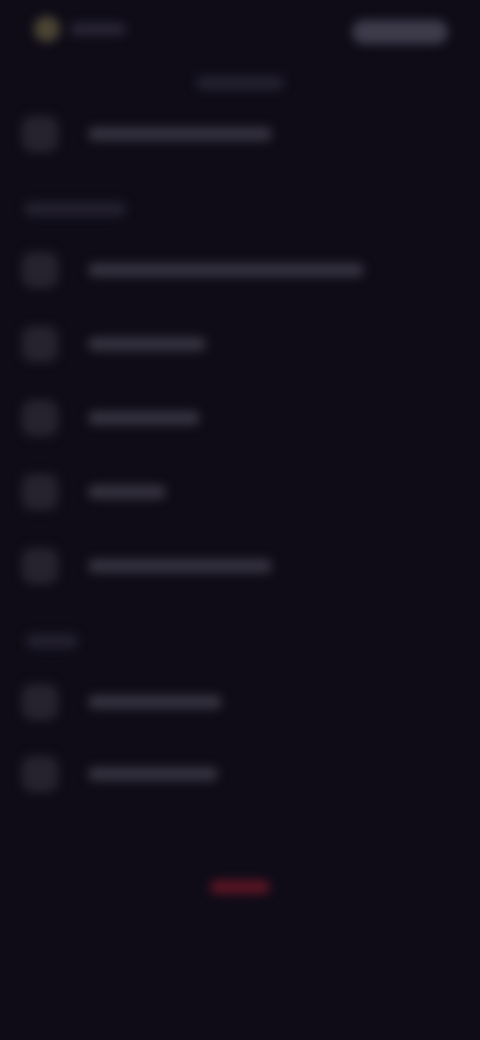 The image size is (480, 1040). Describe the element at coordinates (40, 492) in the screenshot. I see `globe-icon` at that location.